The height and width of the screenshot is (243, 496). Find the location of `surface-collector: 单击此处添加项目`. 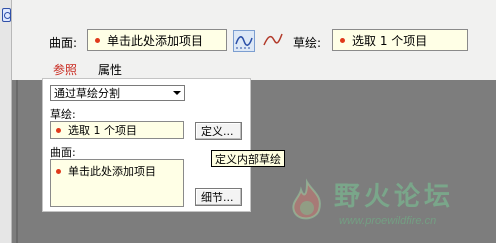

surface-collector: 单击此处添加项目 is located at coordinates (157, 40).